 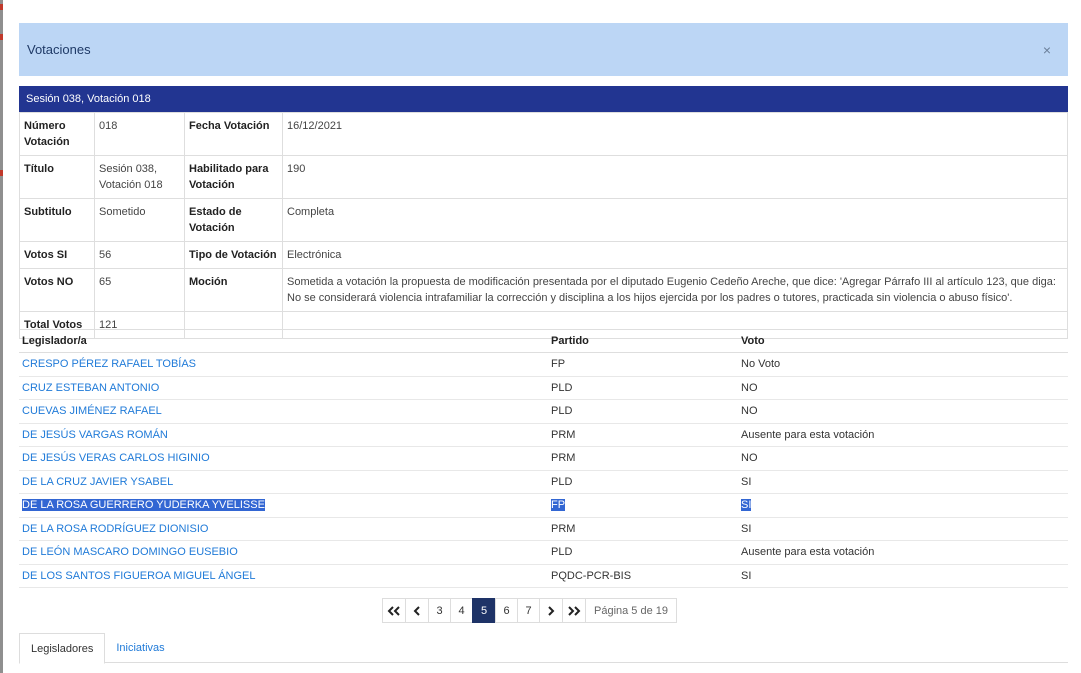 What do you see at coordinates (233, 134) in the screenshot?
I see `fecha-label: Fecha Votación` at bounding box center [233, 134].